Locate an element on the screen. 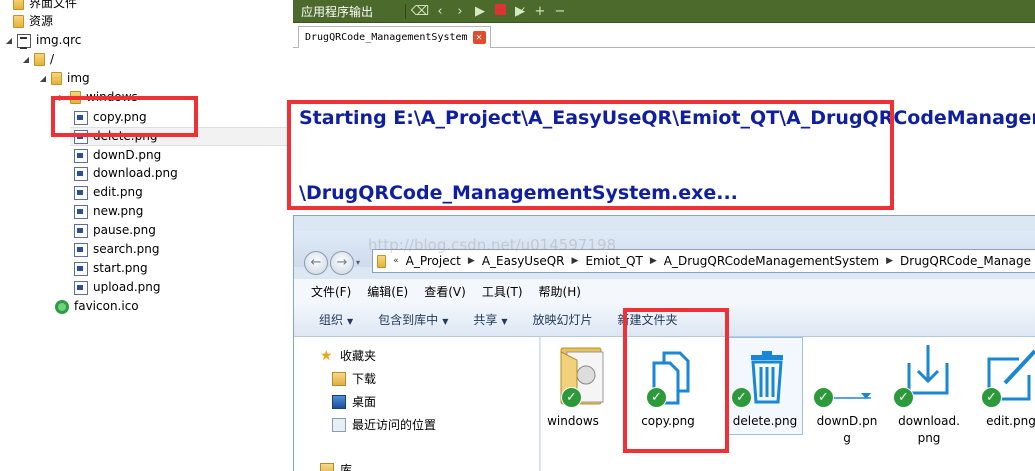 This screenshot has height=471, width=1035. menu-help: 帮助(H) is located at coordinates (560, 291).